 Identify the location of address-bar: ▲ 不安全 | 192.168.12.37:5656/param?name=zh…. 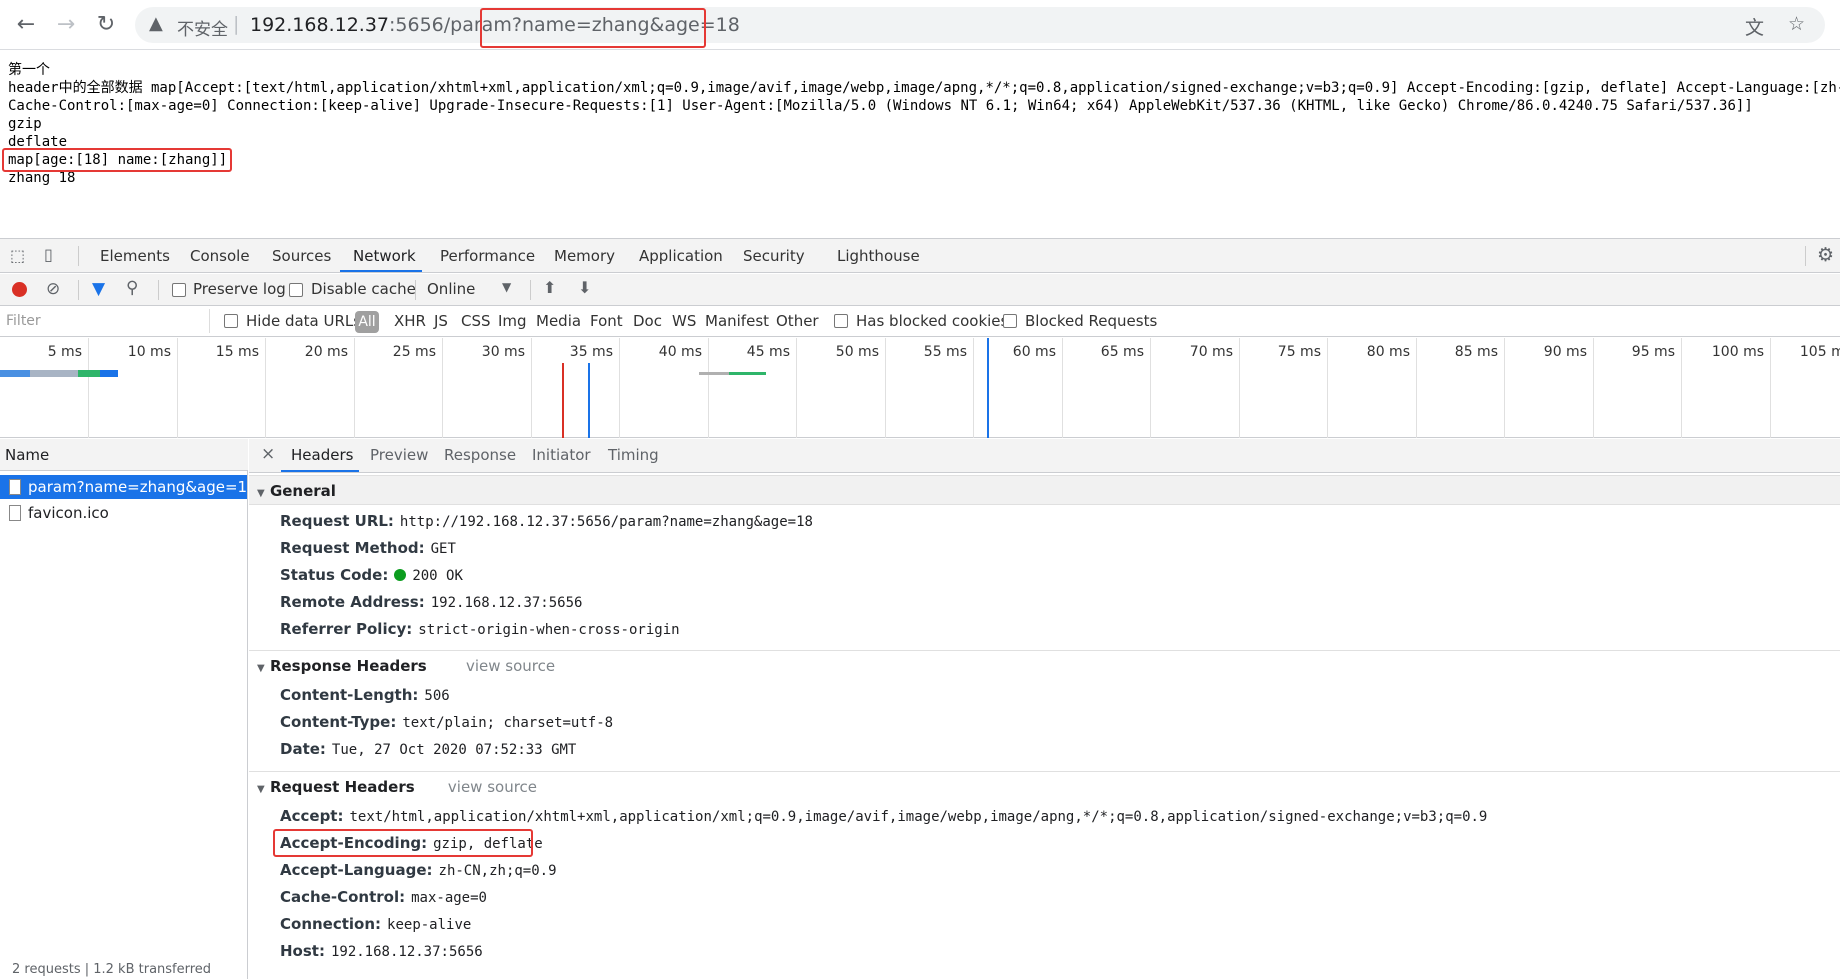
(980, 25).